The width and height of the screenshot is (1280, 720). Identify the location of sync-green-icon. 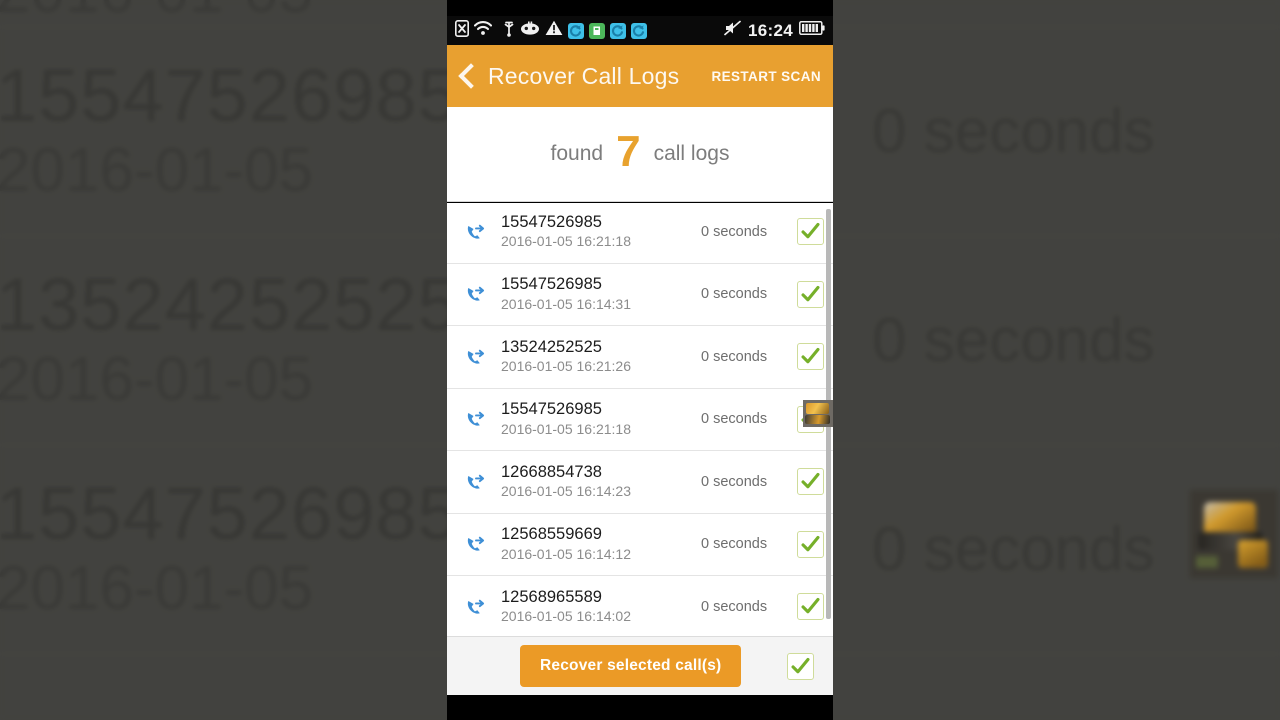
(597, 30).